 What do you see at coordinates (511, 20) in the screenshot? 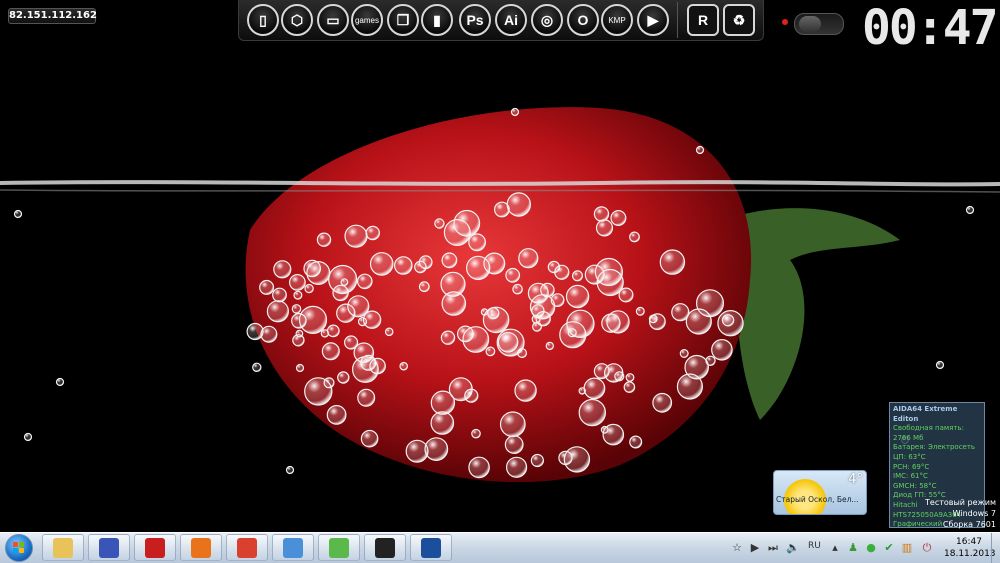
I see `illustrator-icon: Ai` at bounding box center [511, 20].